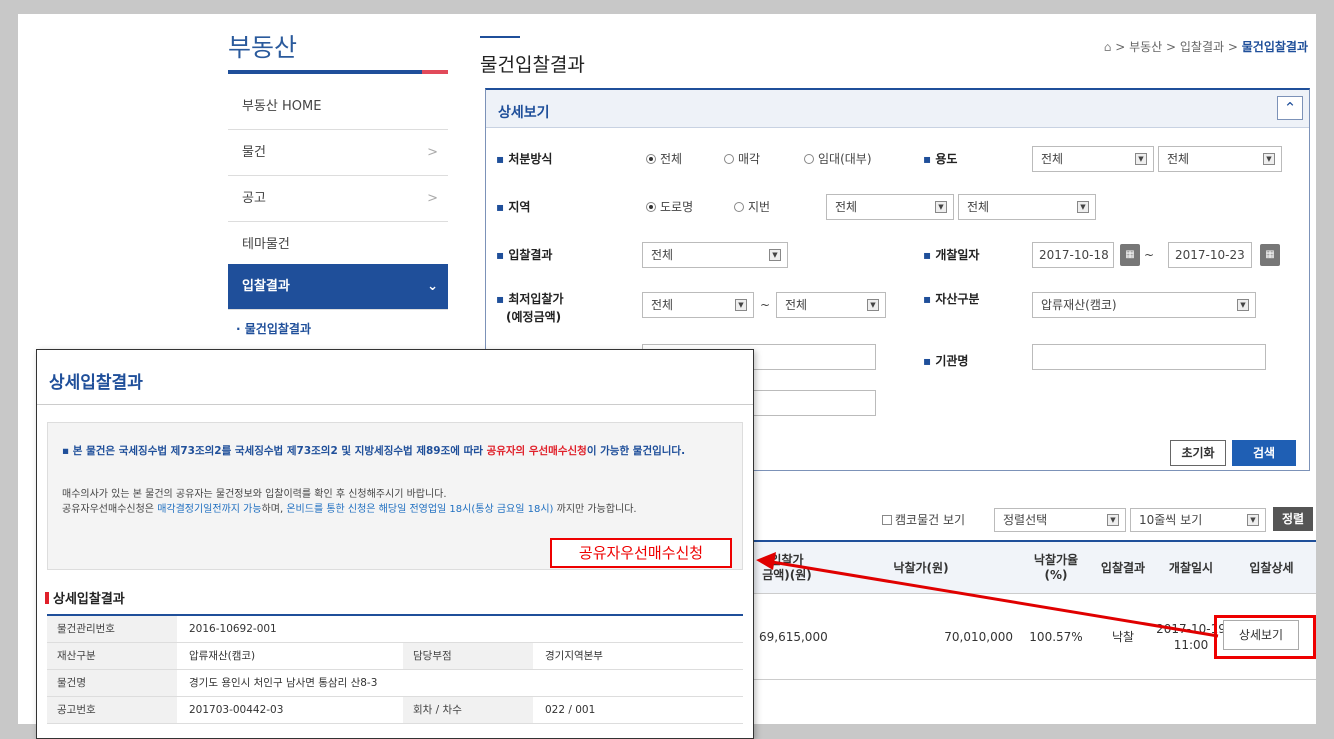 This screenshot has width=1334, height=739. Describe the element at coordinates (636, 451) in the screenshot. I see `notice-text-2: 이 가능한 물건입니다.` at that location.